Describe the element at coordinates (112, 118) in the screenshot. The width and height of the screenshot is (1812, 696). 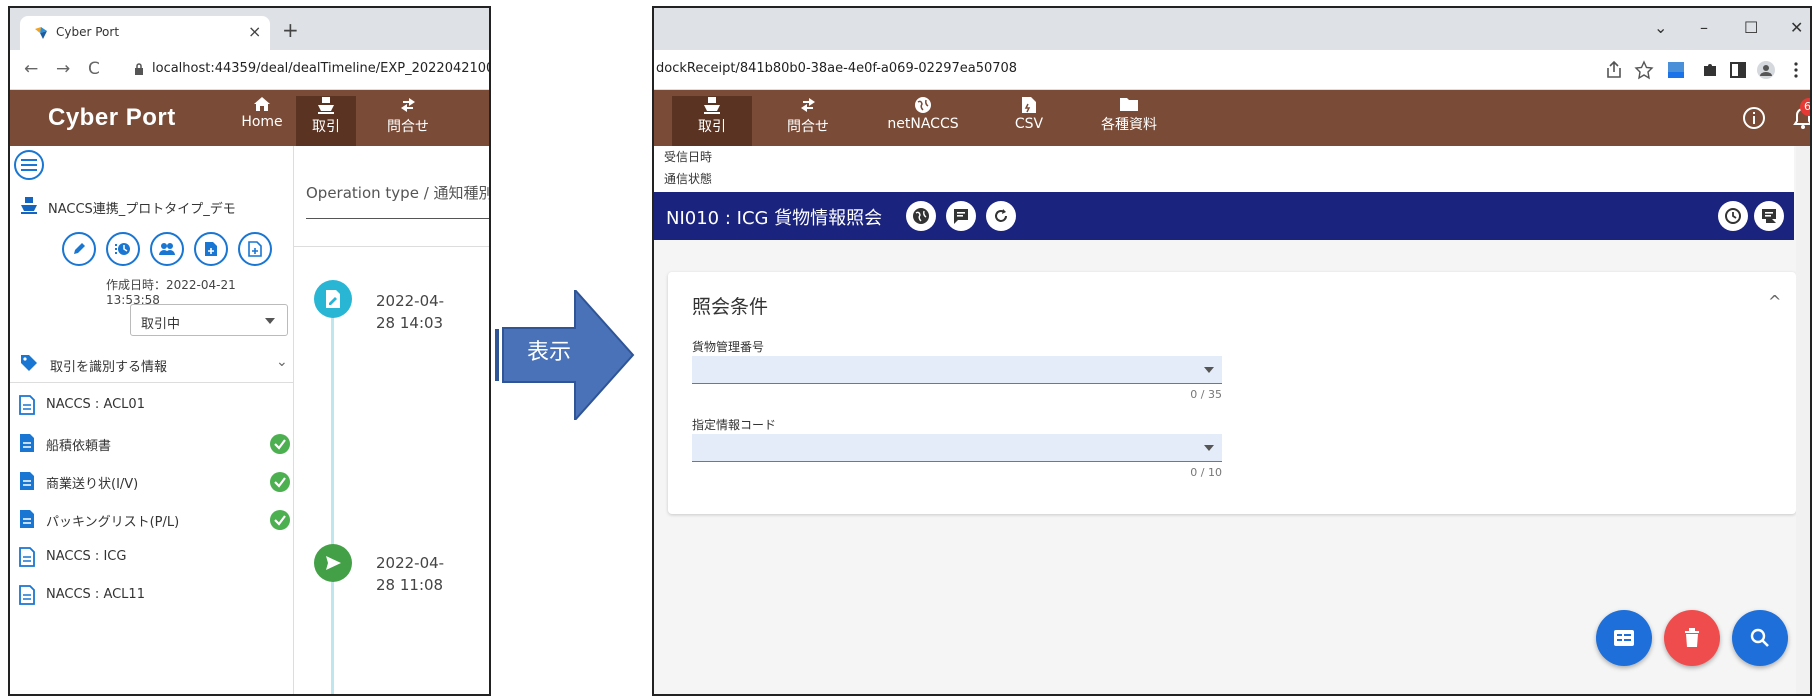
I see `cyberport-logo: Cyber Port` at that location.